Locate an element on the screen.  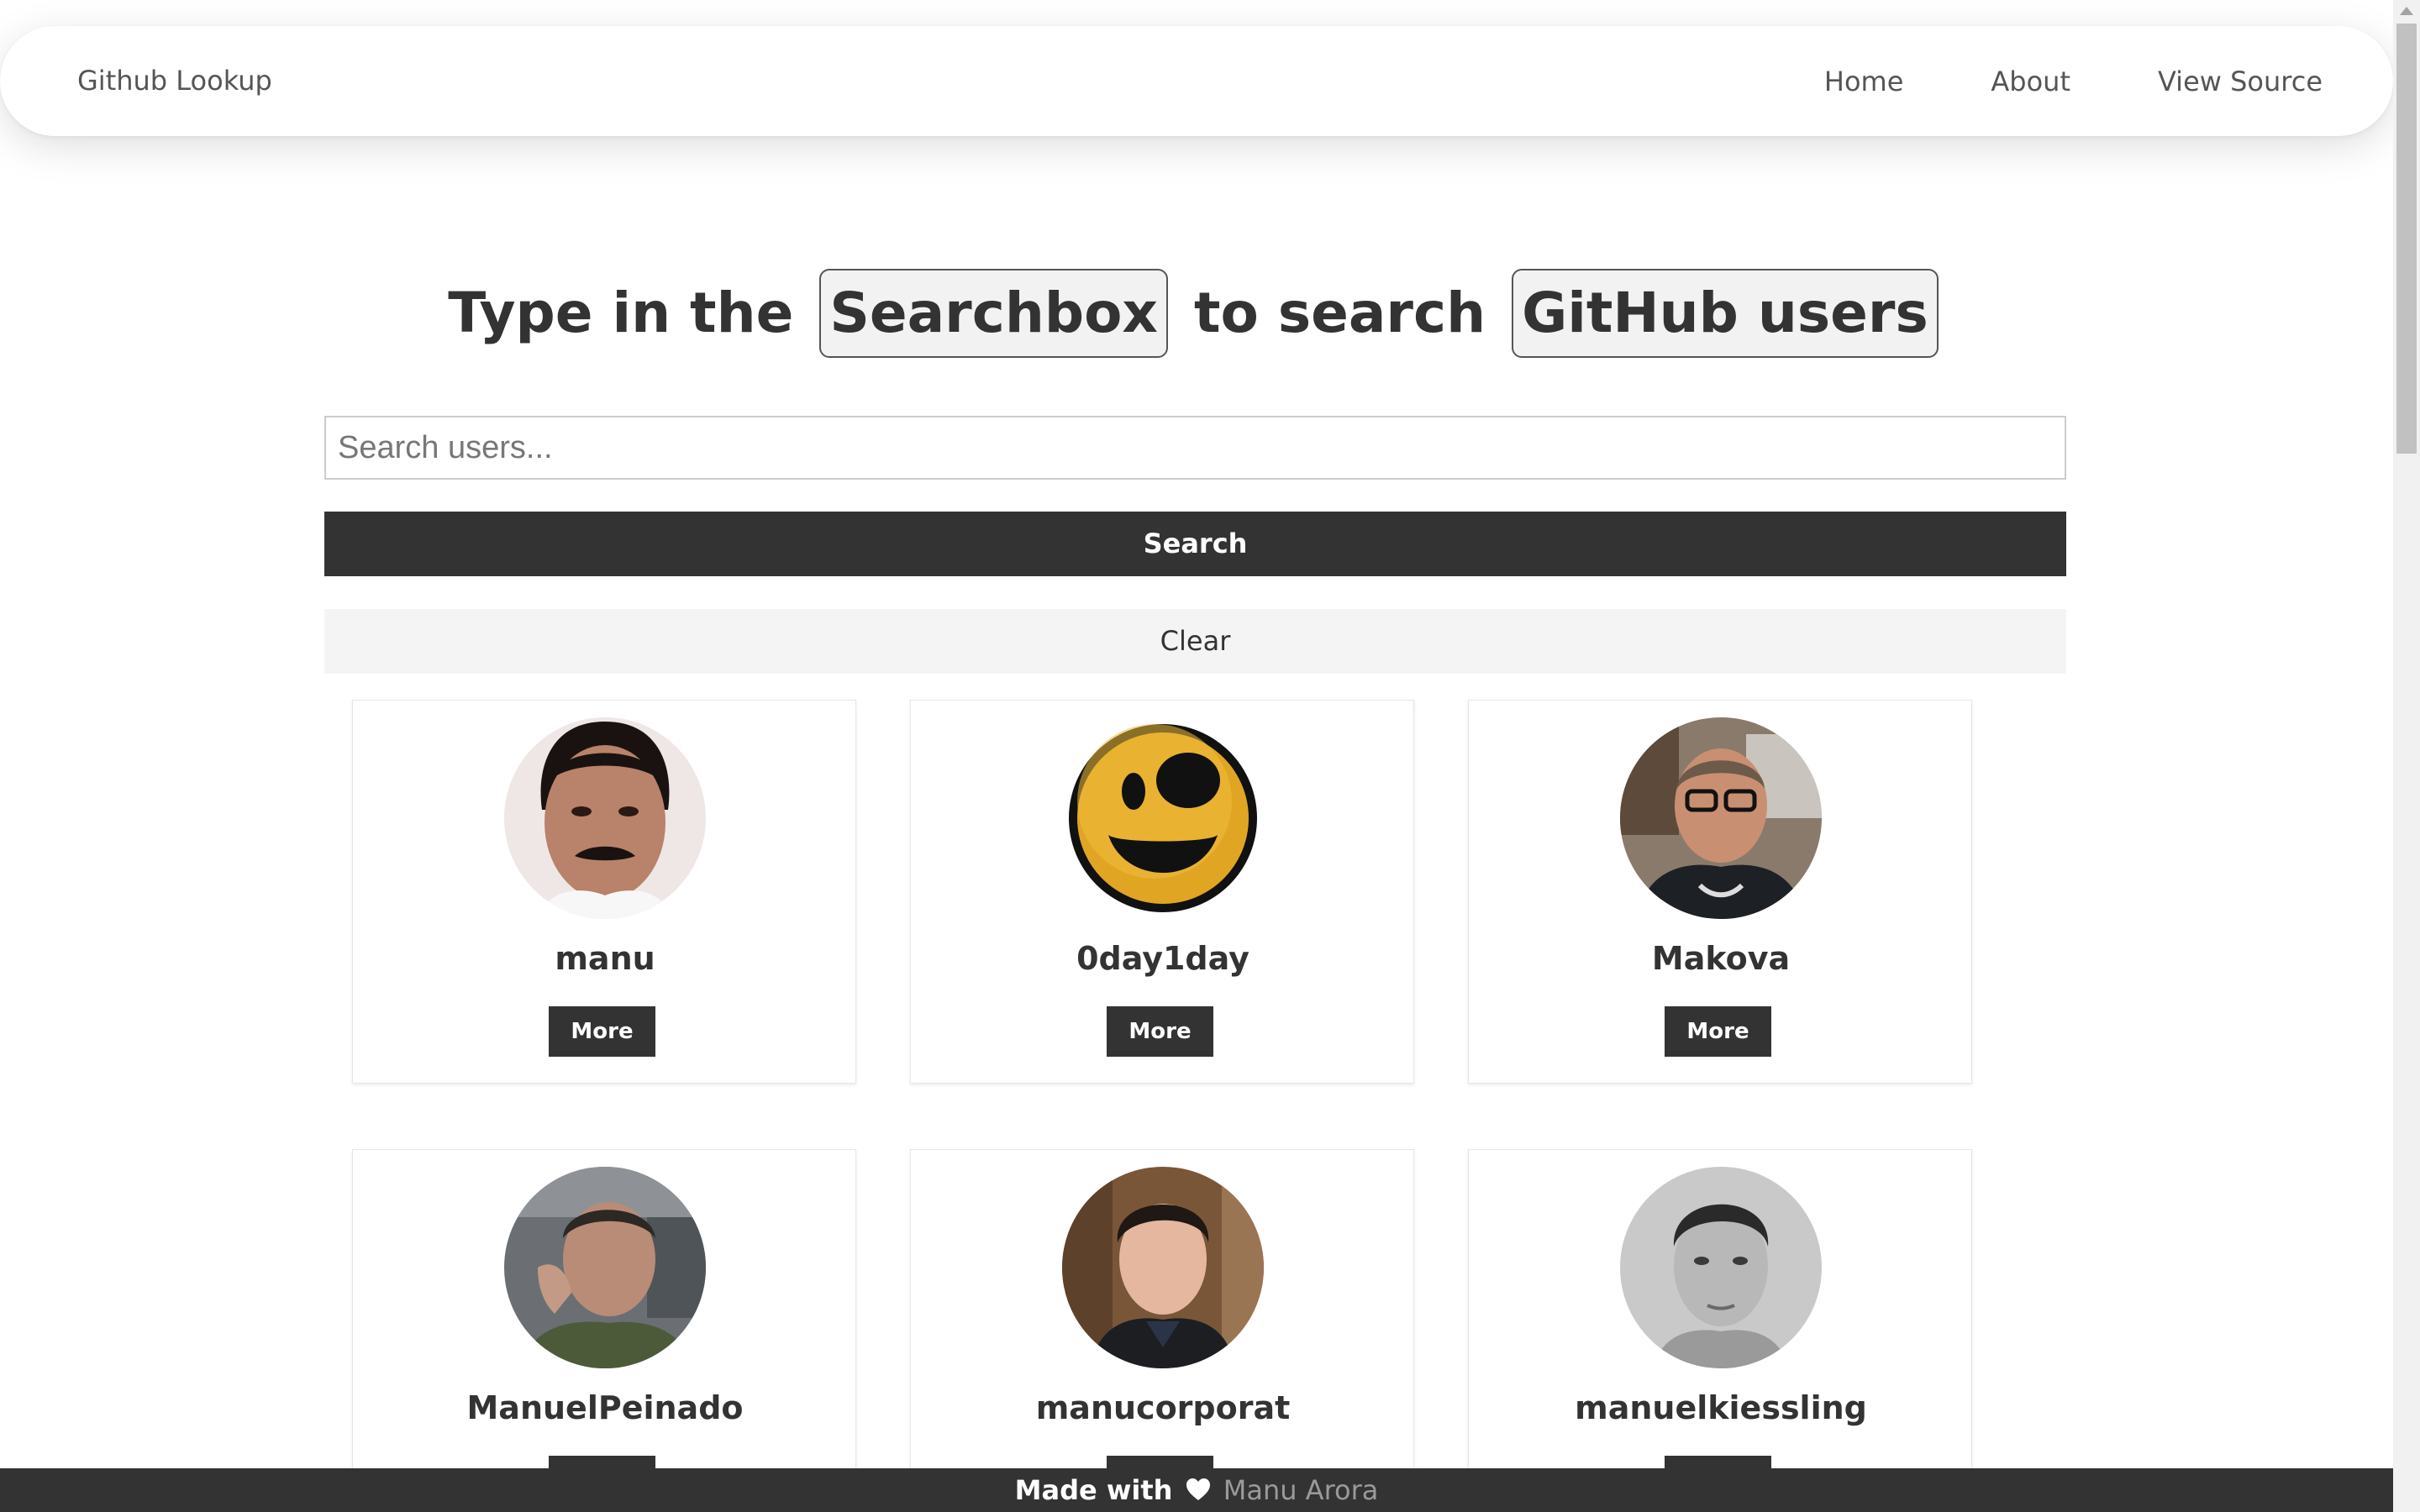
footer: Made with Manu Arora is located at coordinates (1196, 1490).